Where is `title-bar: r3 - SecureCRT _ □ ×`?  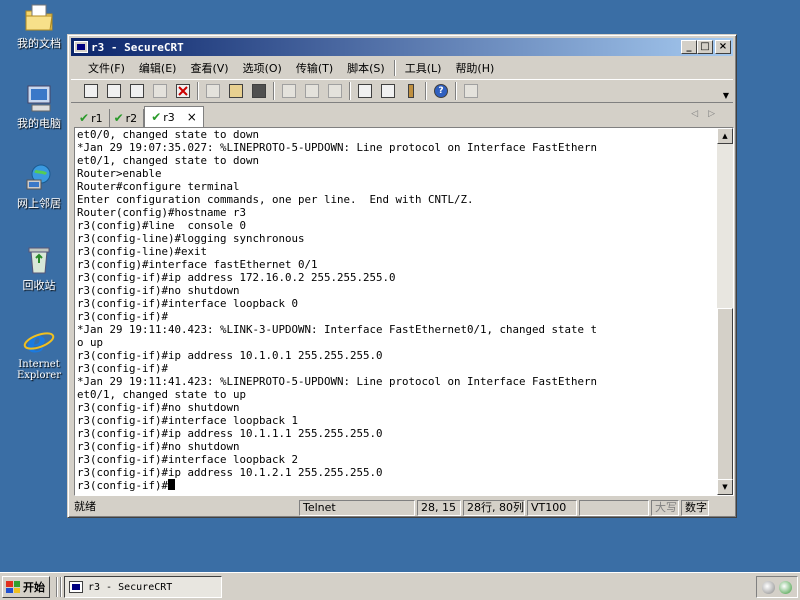 title-bar: r3 - SecureCRT _ □ × is located at coordinates (402, 47).